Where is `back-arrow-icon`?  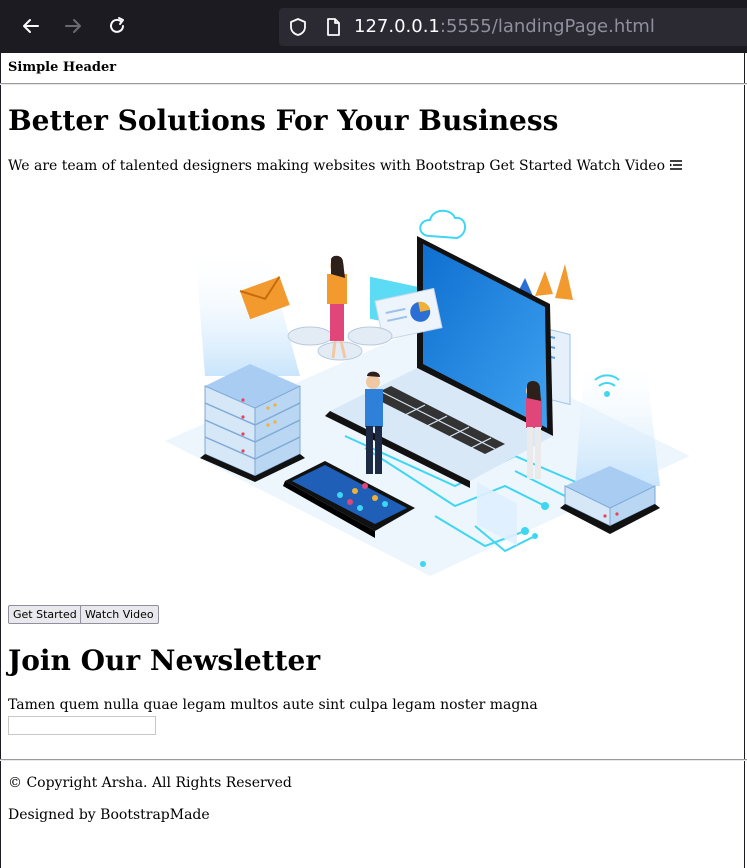
back-arrow-icon is located at coordinates (31, 26).